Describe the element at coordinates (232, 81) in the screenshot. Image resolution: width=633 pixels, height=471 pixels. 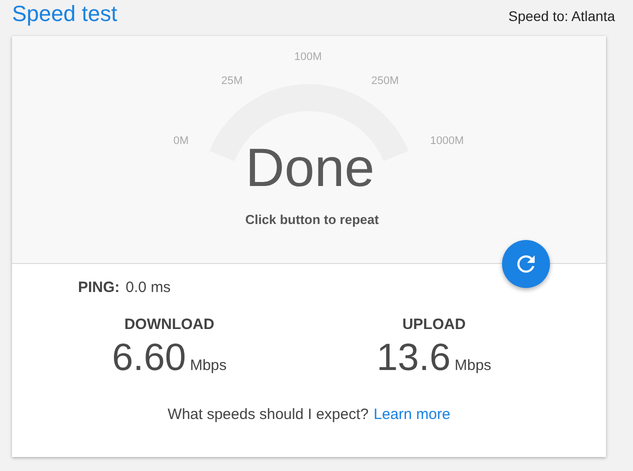
I see `gauge-tick-label: 25M` at that location.